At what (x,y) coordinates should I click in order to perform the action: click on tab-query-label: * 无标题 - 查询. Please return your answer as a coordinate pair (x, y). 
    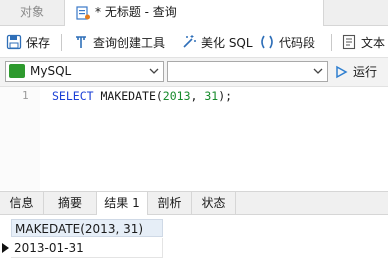
    Looking at the image, I should click on (136, 12).